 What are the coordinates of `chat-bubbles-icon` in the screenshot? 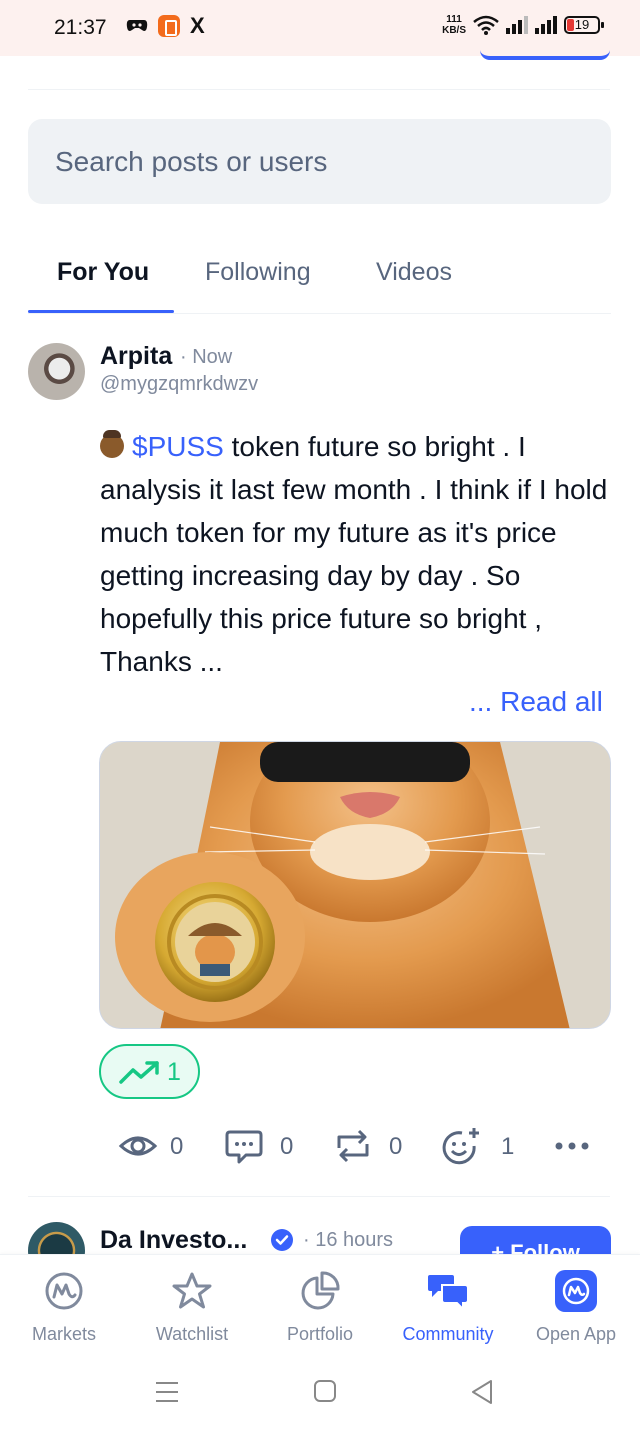 It's located at (448, 1293).